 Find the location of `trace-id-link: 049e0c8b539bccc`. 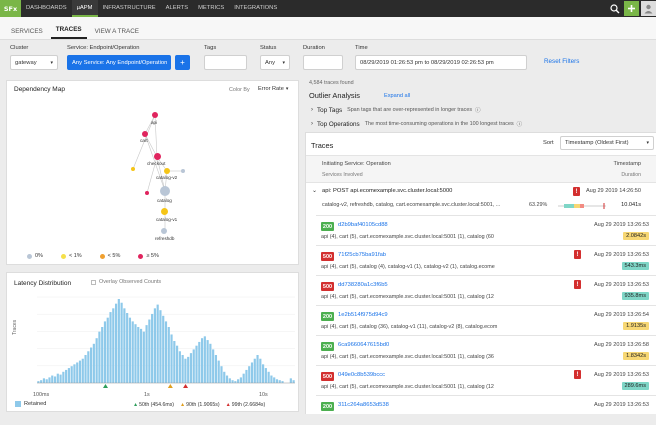

trace-id-link: 049e0c8b539bccc is located at coordinates (361, 375).